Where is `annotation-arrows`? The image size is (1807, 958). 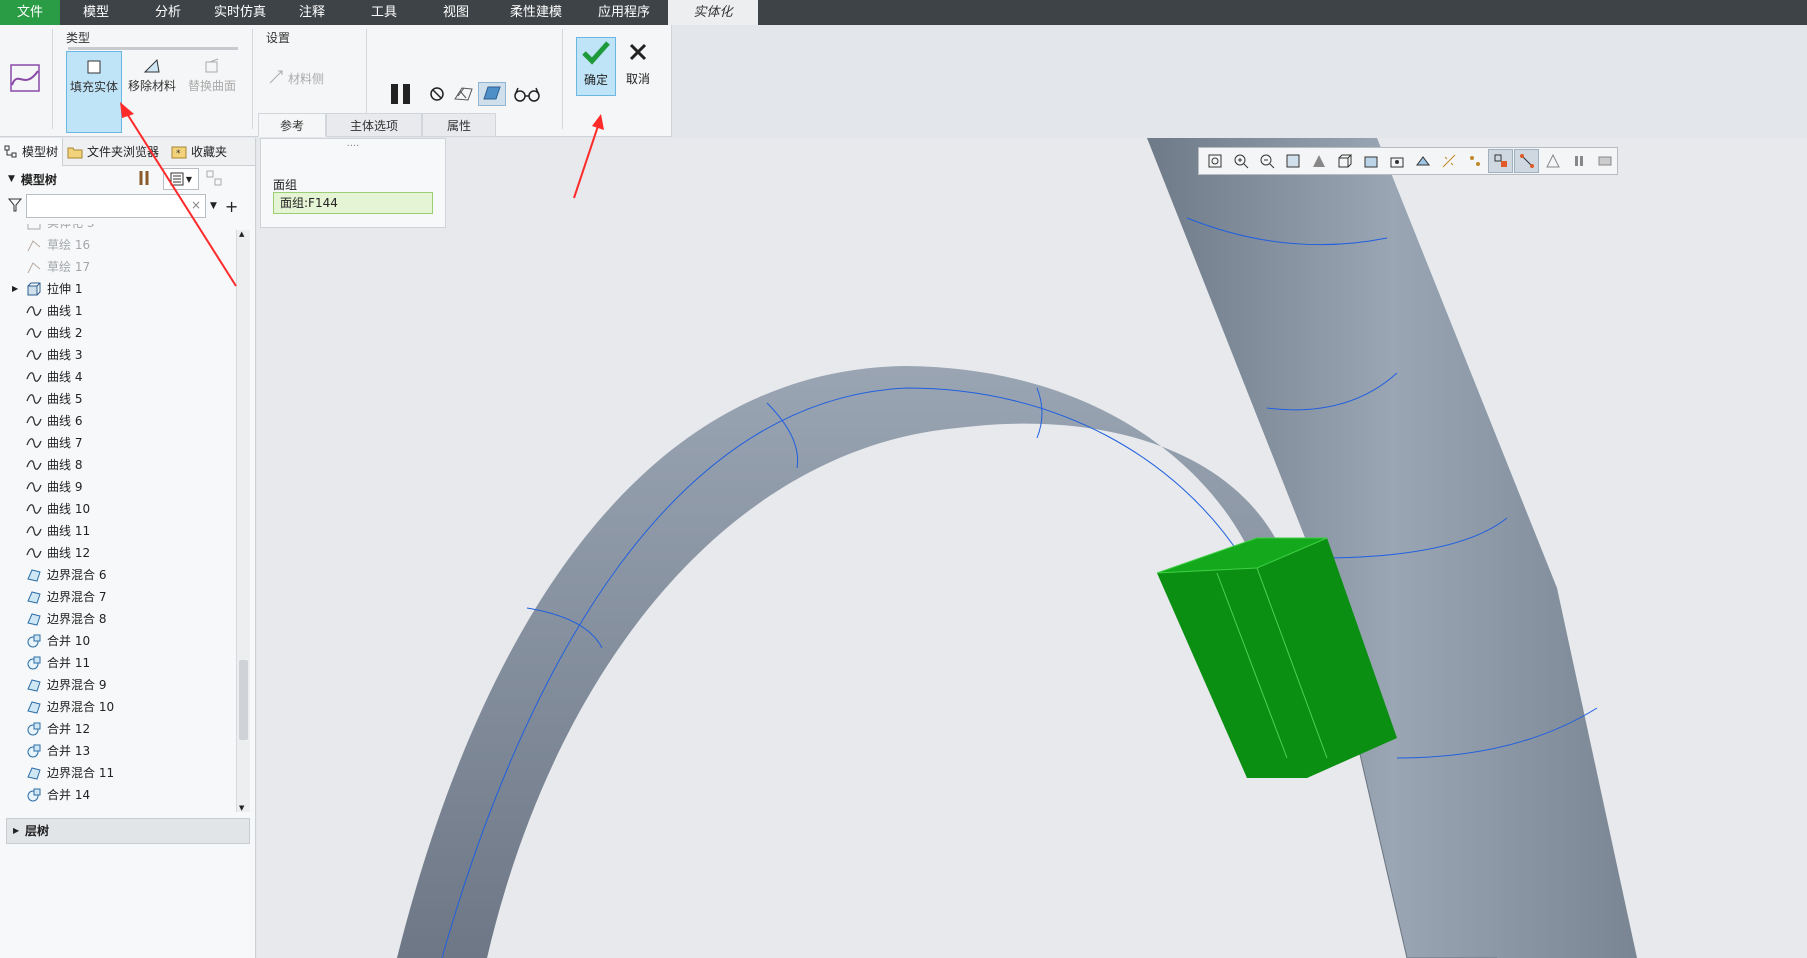 annotation-arrows is located at coordinates (362, 194).